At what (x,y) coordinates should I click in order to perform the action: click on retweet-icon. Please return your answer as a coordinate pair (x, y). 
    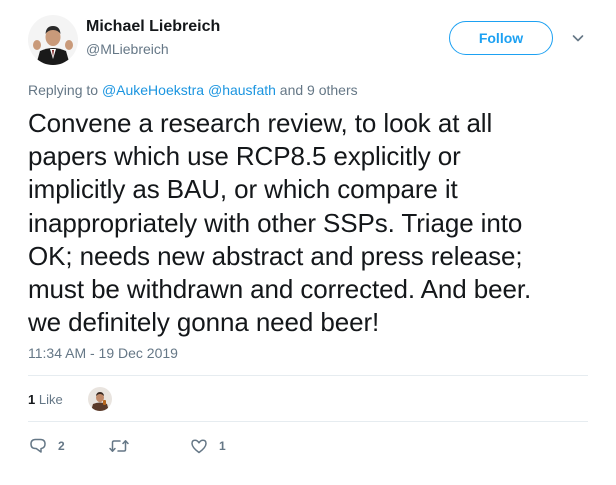
    Looking at the image, I should click on (119, 446).